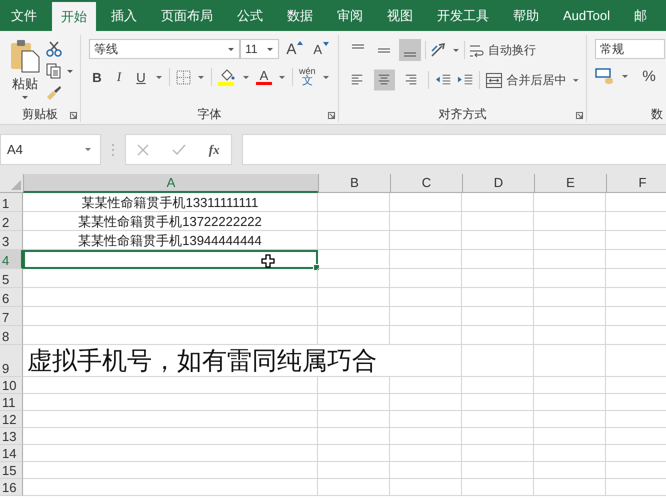 The width and height of the screenshot is (666, 500). I want to click on phonetic-button: wén 文, so click(307, 77).